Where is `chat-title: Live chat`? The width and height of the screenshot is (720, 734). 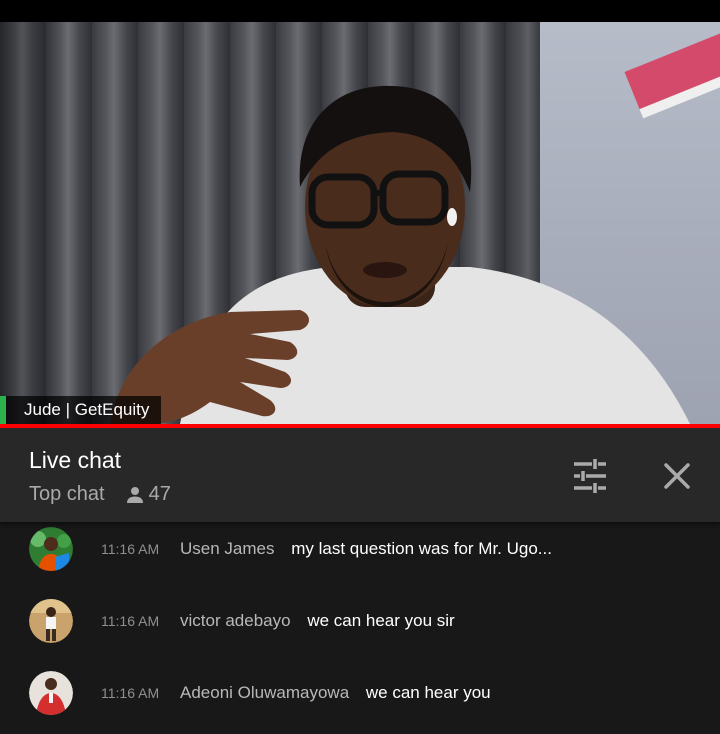
chat-title: Live chat is located at coordinates (75, 460).